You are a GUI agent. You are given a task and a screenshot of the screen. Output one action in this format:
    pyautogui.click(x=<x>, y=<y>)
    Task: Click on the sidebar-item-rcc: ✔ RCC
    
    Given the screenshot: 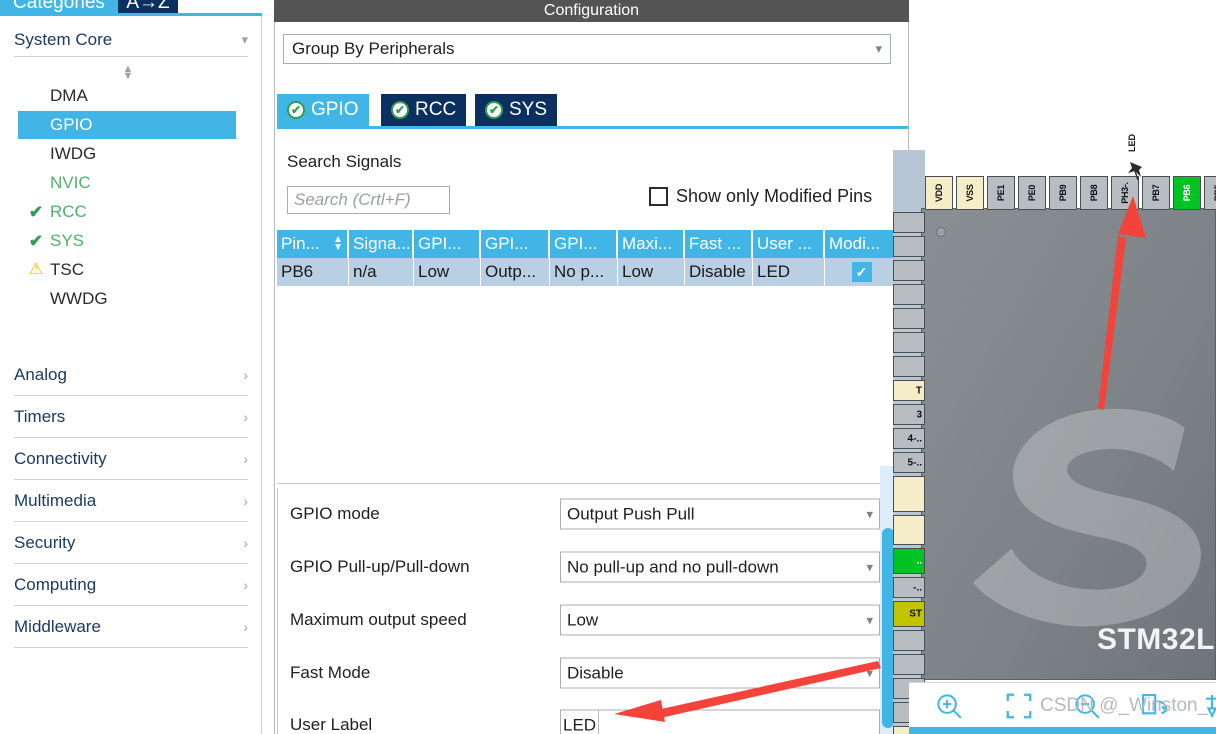 What is the action you would take?
    pyautogui.click(x=127, y=212)
    